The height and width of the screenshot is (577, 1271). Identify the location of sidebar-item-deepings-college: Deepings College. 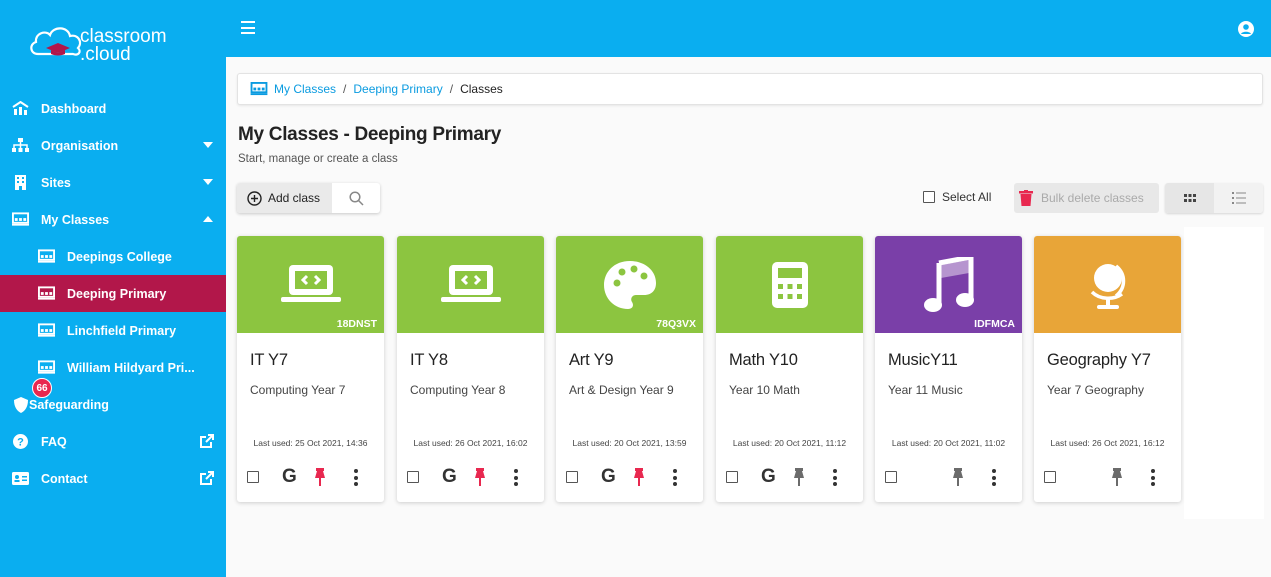
(113, 256).